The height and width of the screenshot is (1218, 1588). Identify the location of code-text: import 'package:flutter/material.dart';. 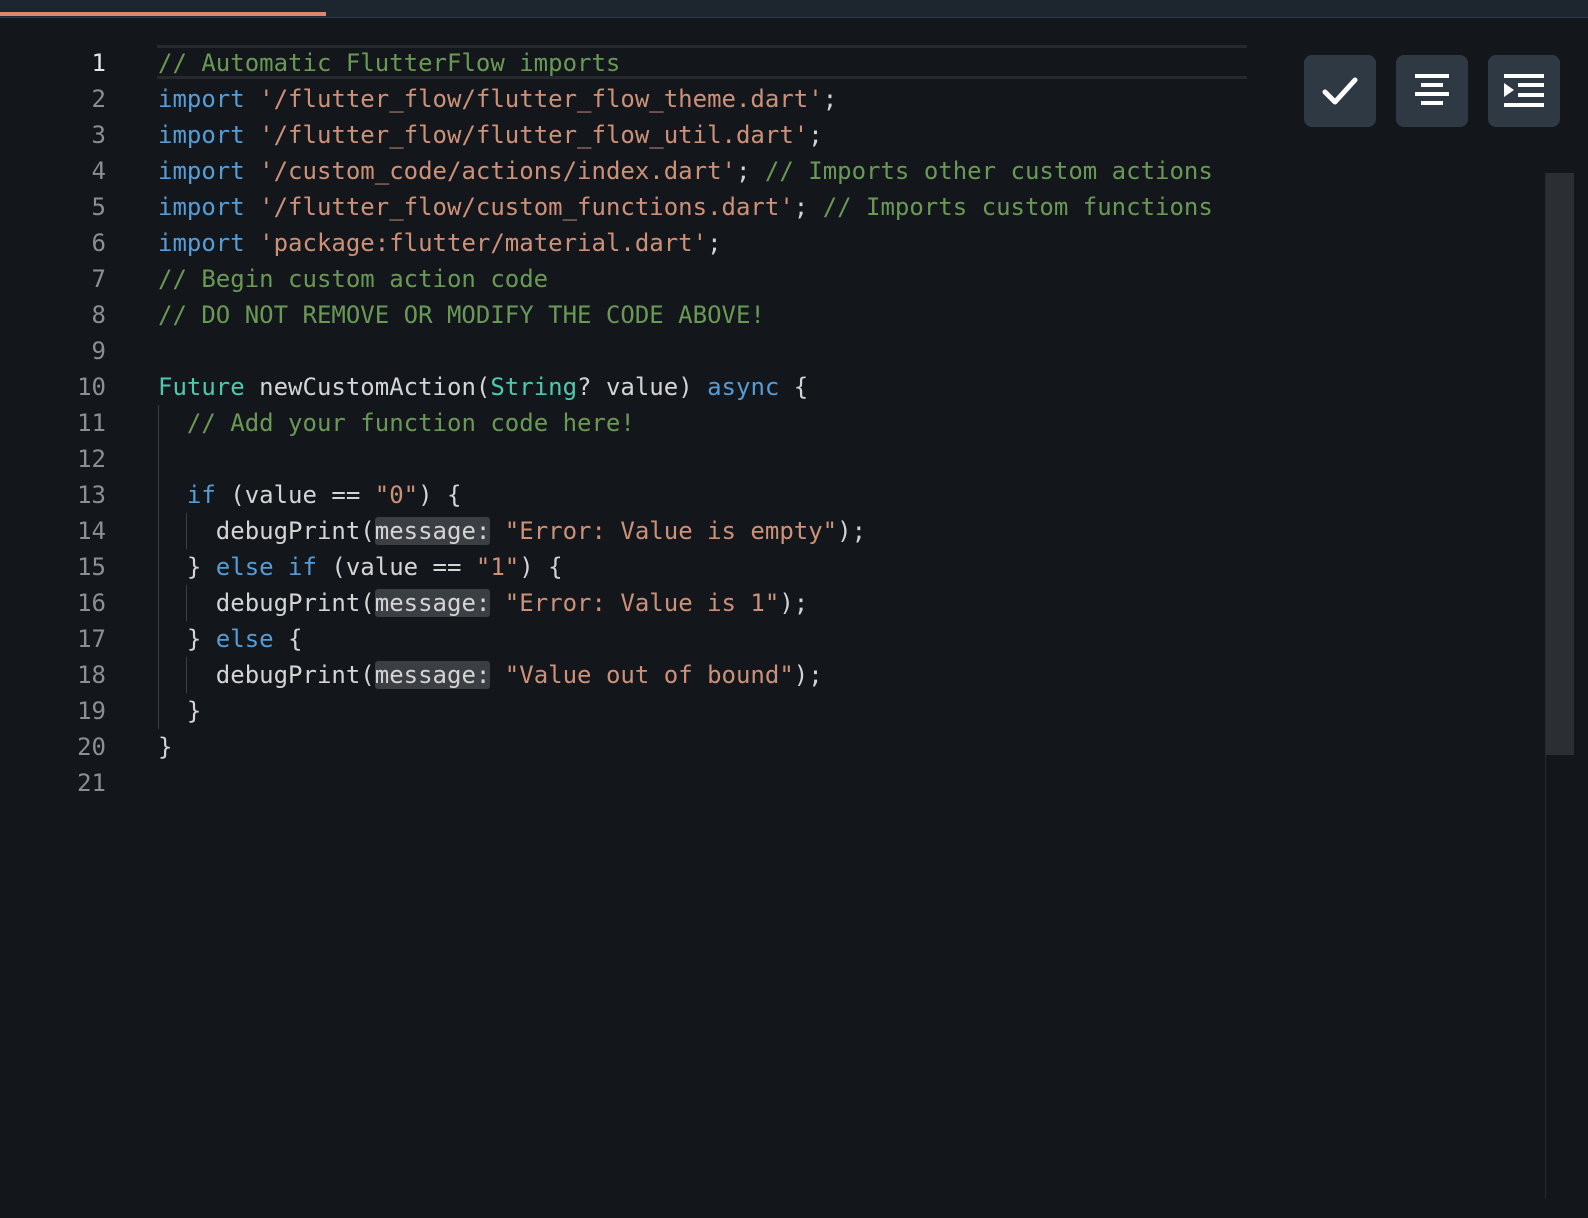
(440, 243).